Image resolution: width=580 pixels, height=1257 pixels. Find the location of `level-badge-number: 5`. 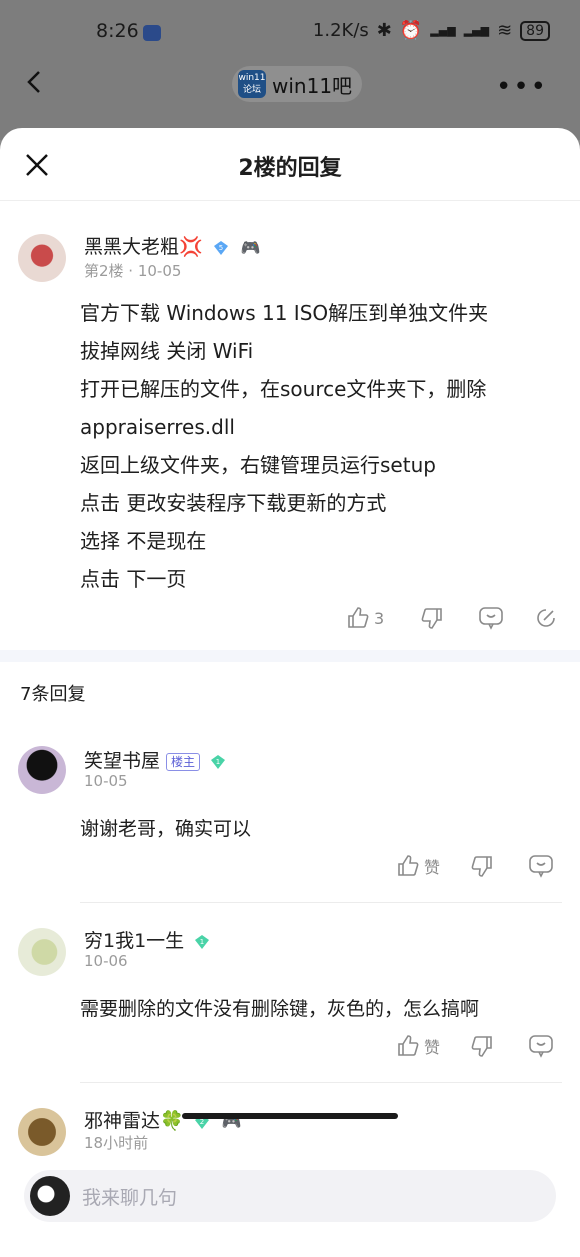

level-badge-number: 5 is located at coordinates (220, 248).